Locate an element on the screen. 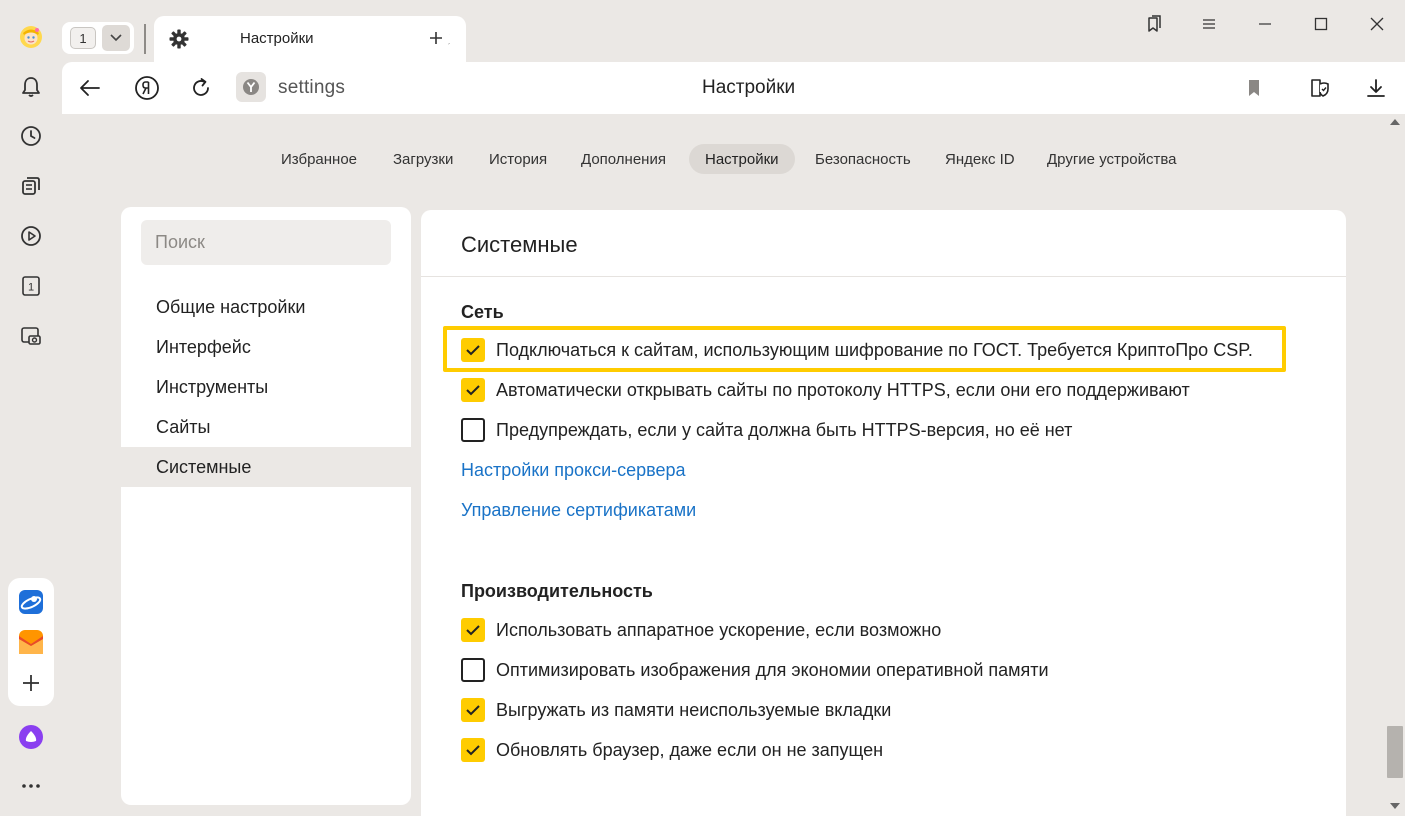 This screenshot has width=1405, height=816. tab-yandex-id: Яндекс ID is located at coordinates (980, 159).